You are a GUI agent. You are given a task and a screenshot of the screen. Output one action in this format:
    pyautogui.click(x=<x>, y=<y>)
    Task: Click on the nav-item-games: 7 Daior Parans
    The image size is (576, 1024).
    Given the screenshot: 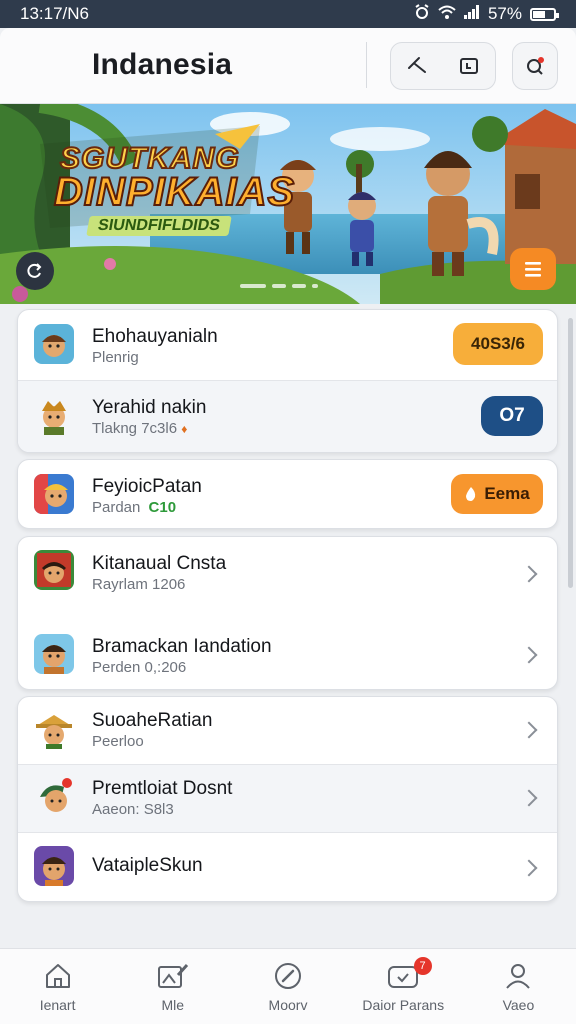 What is the action you would take?
    pyautogui.click(x=403, y=986)
    